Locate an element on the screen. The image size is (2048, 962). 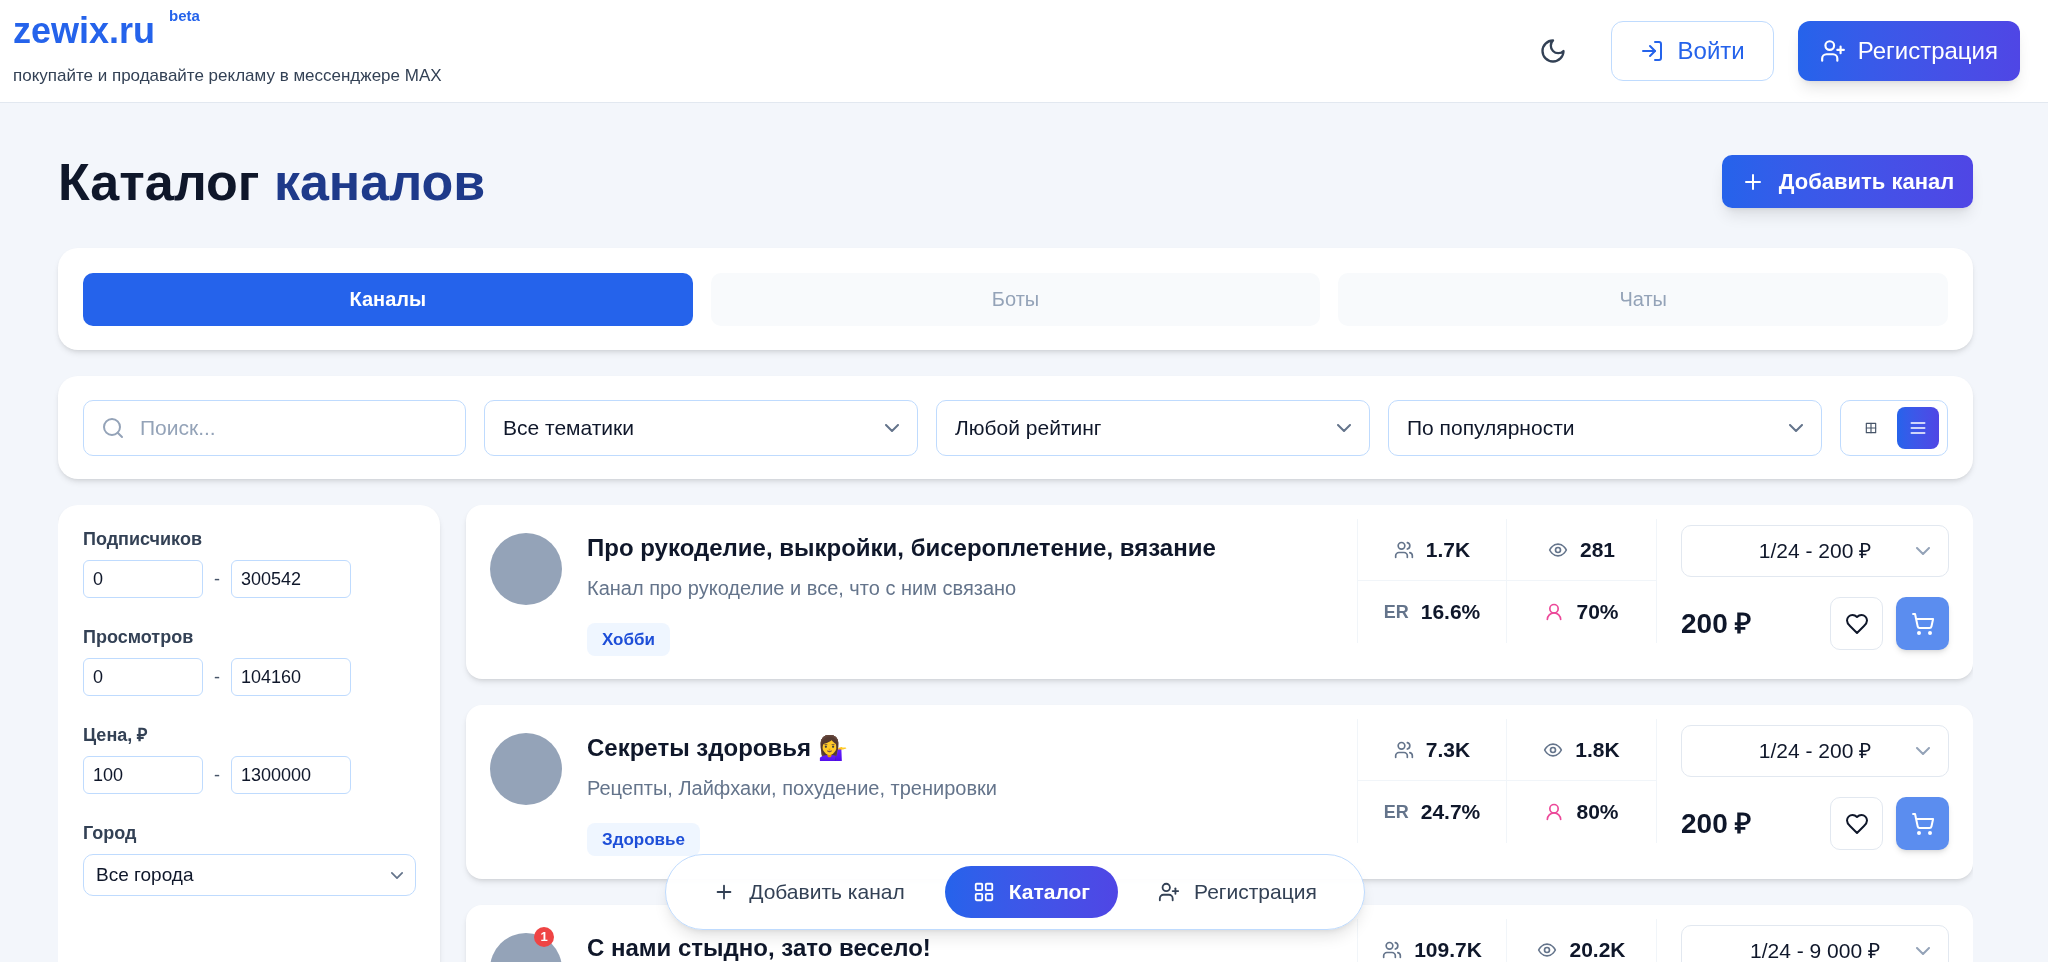
filter-dropdown: Любой рейтинг is located at coordinates (1153, 427).